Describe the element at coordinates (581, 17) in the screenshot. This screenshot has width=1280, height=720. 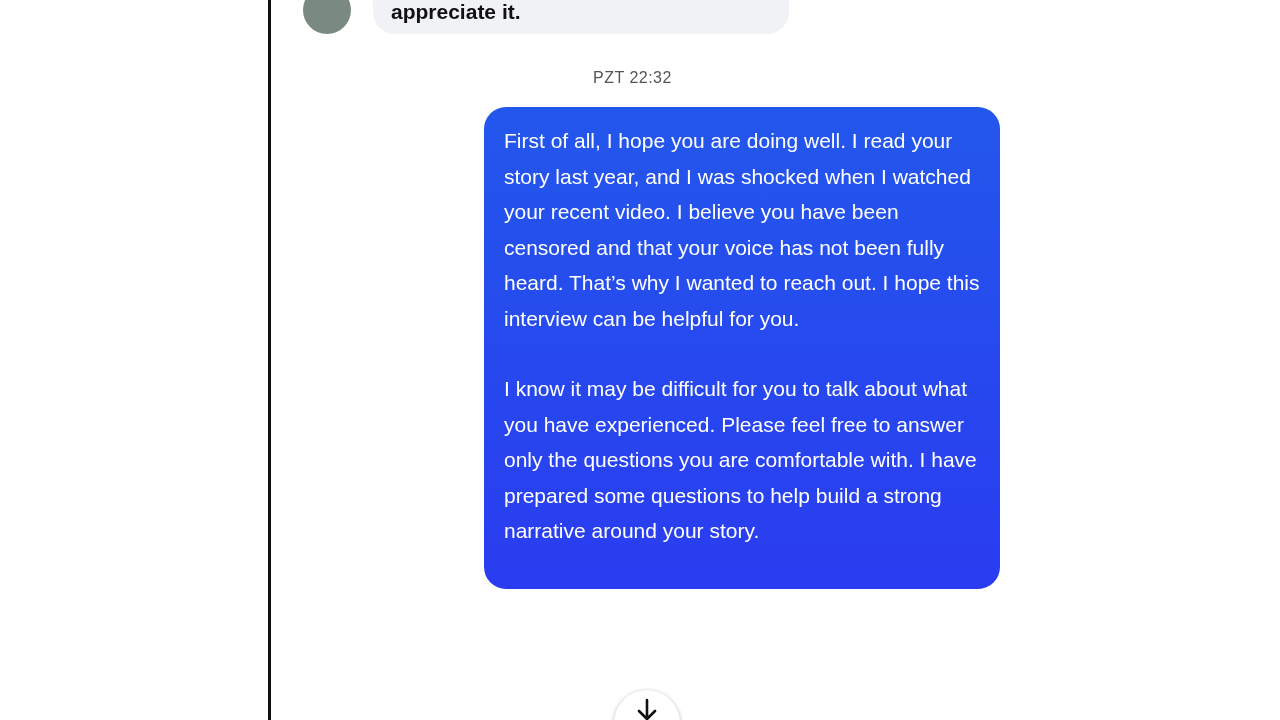
I see `message-bubble: appreciate it.` at that location.